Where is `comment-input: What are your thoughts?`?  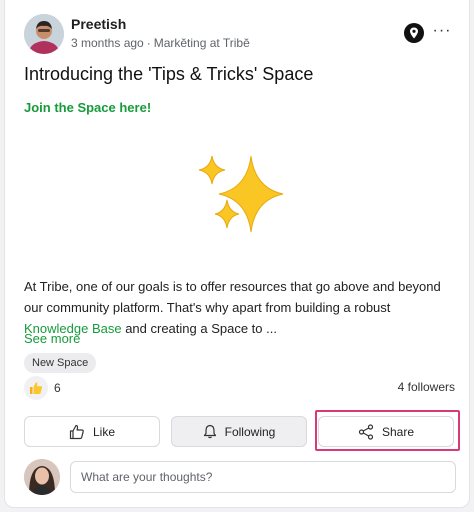
comment-input: What are your thoughts? is located at coordinates (263, 477).